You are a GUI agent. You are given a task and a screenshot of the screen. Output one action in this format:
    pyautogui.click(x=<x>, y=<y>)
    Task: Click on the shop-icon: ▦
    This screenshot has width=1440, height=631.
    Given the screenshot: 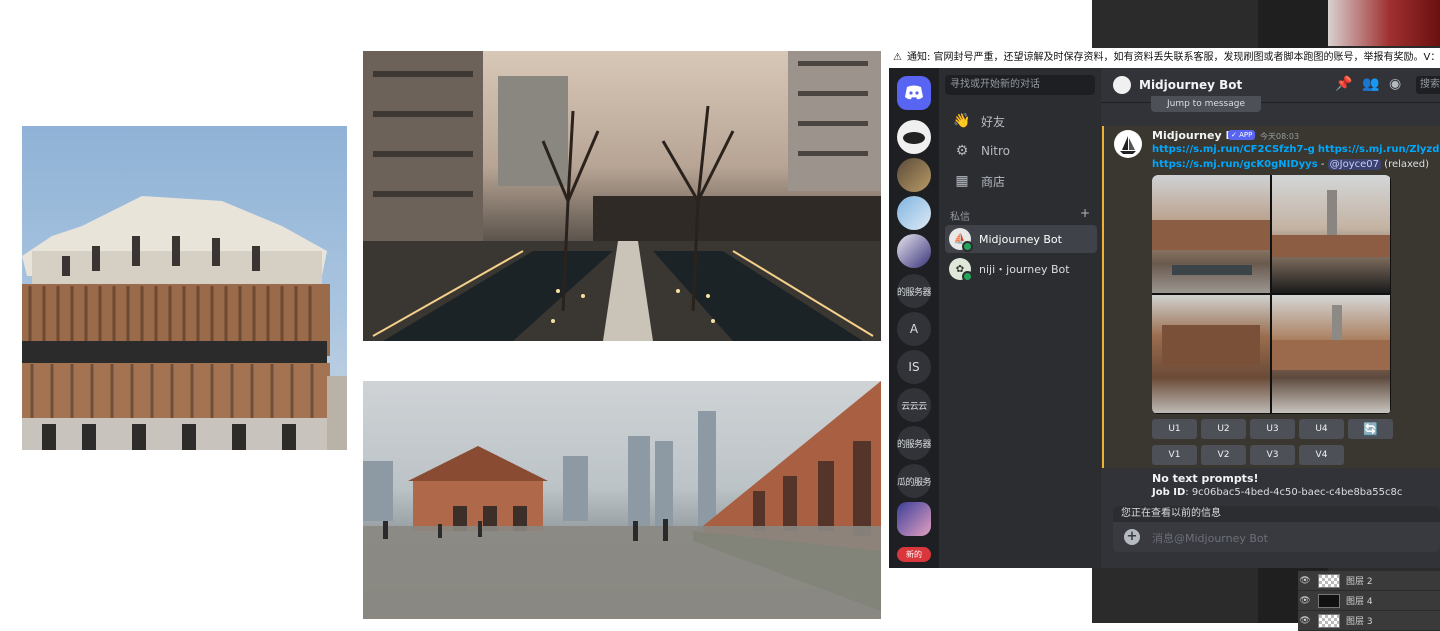 What is the action you would take?
    pyautogui.click(x=962, y=181)
    